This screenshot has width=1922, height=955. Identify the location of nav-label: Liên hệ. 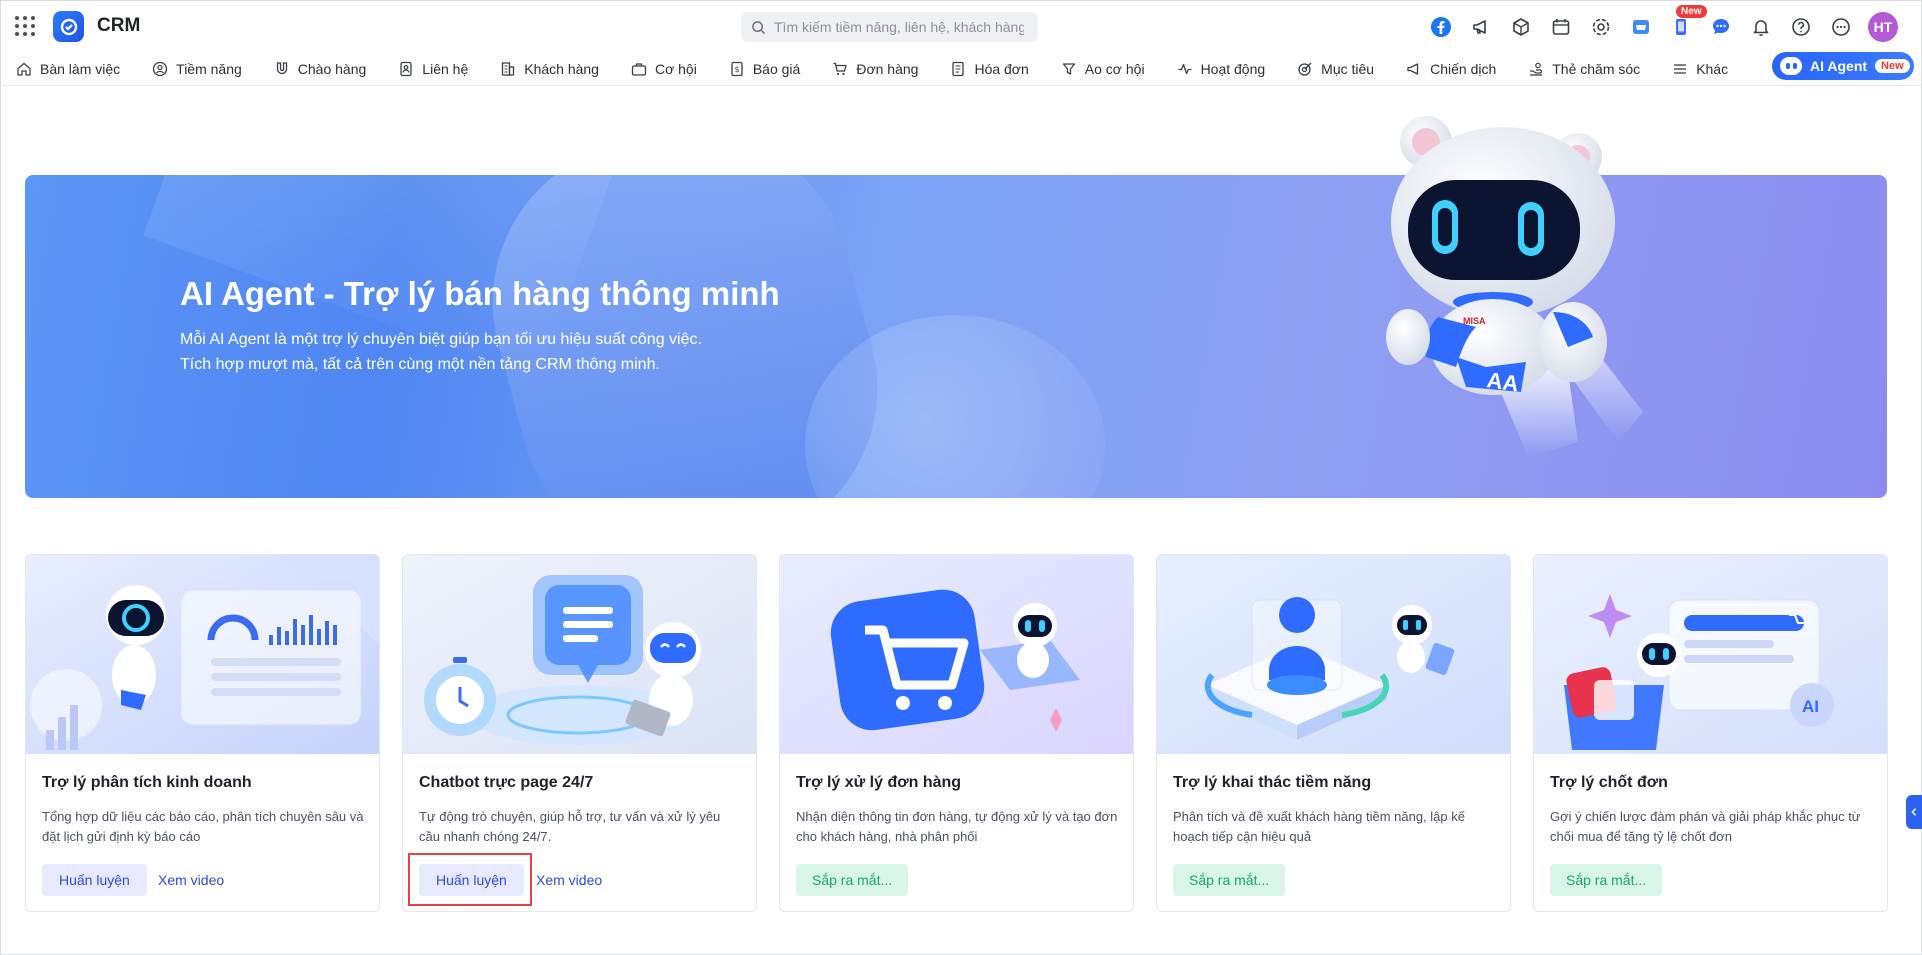
(445, 68).